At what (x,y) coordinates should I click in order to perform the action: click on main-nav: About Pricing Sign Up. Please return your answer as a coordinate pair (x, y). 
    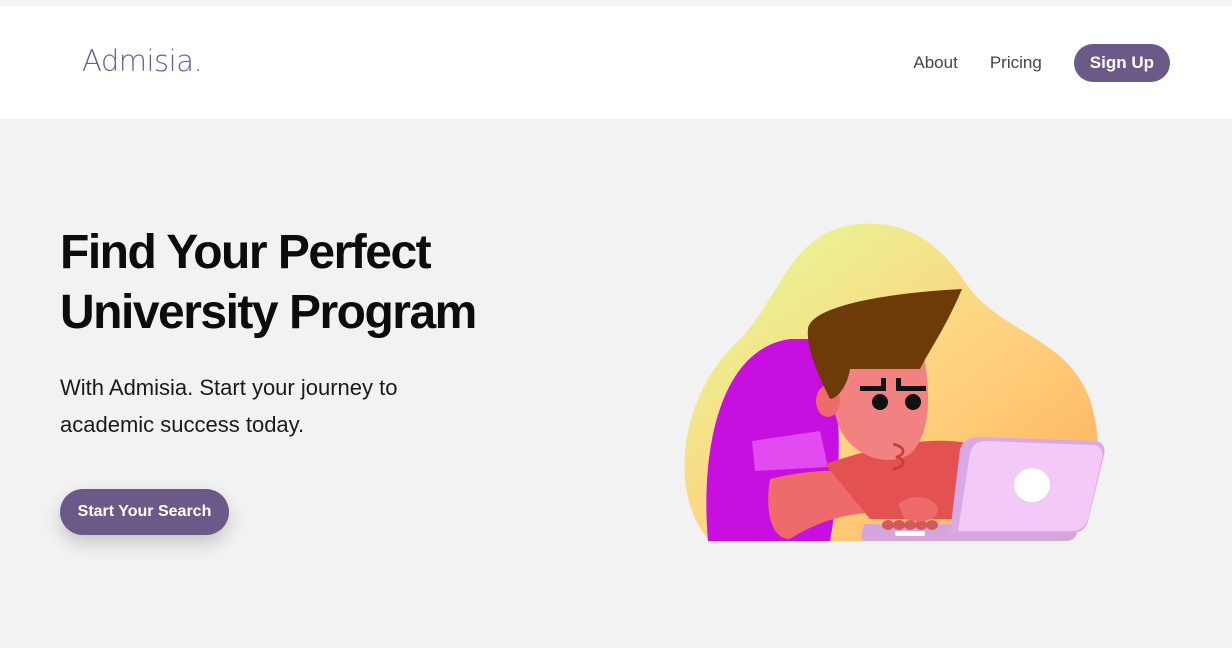
    Looking at the image, I should click on (1041, 63).